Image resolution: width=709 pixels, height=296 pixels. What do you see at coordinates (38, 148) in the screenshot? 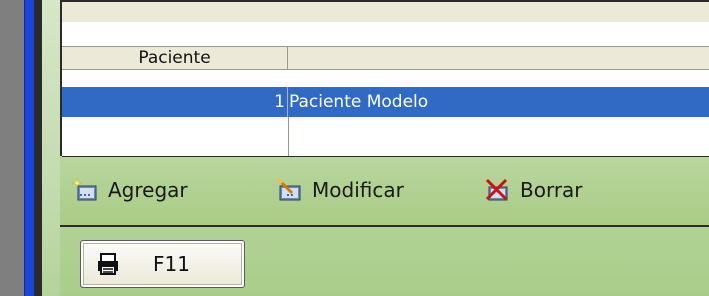
I see `left-dark-strip` at bounding box center [38, 148].